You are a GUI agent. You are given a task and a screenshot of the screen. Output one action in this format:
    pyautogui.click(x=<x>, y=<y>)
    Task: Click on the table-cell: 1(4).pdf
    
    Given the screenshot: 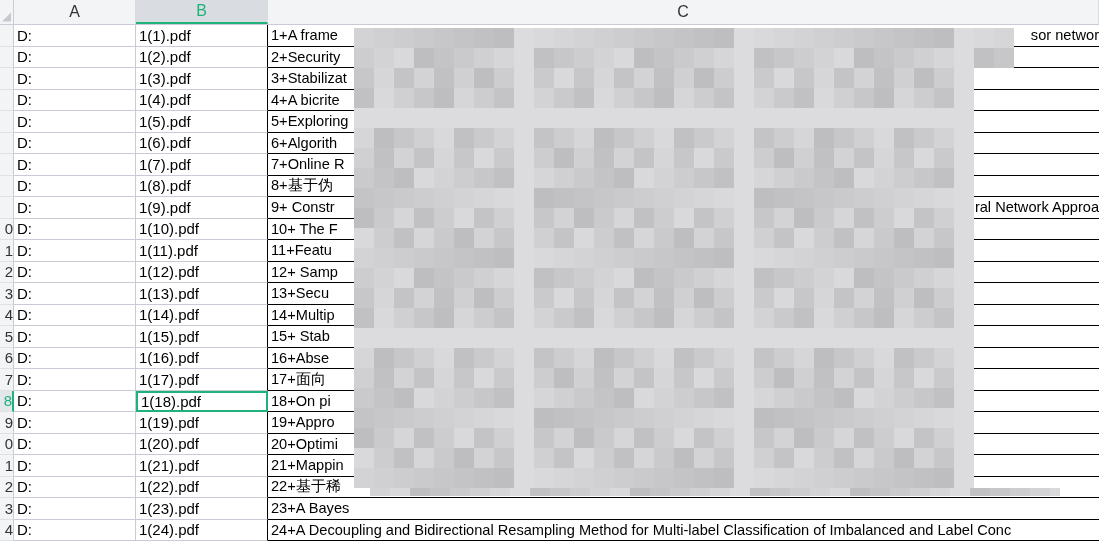 What is the action you would take?
    pyautogui.click(x=202, y=100)
    